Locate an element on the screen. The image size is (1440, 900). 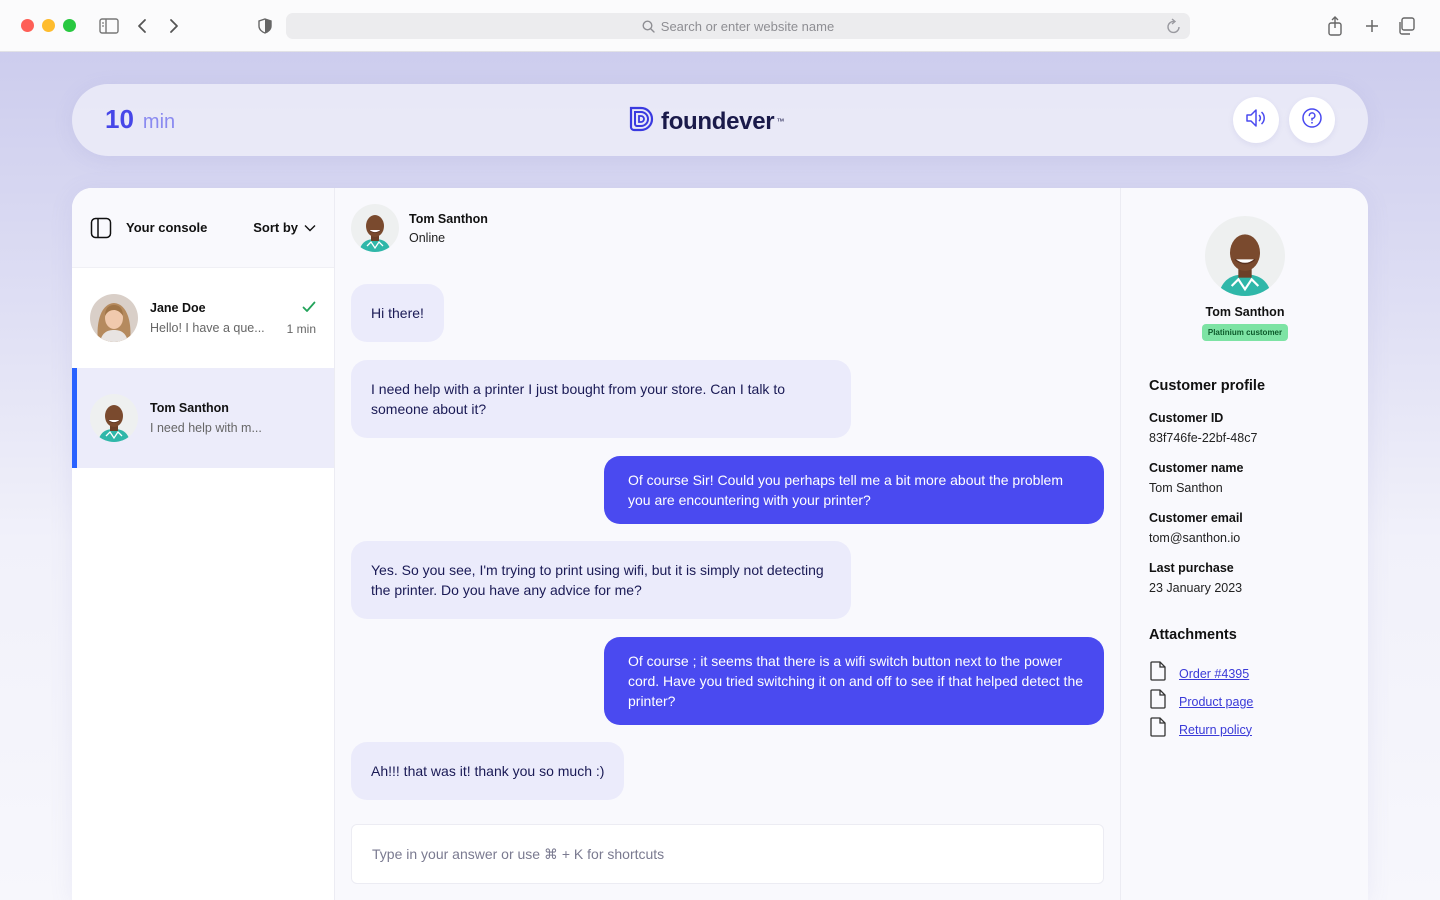
sort-by-dropdown: Sort by is located at coordinates (284, 227).